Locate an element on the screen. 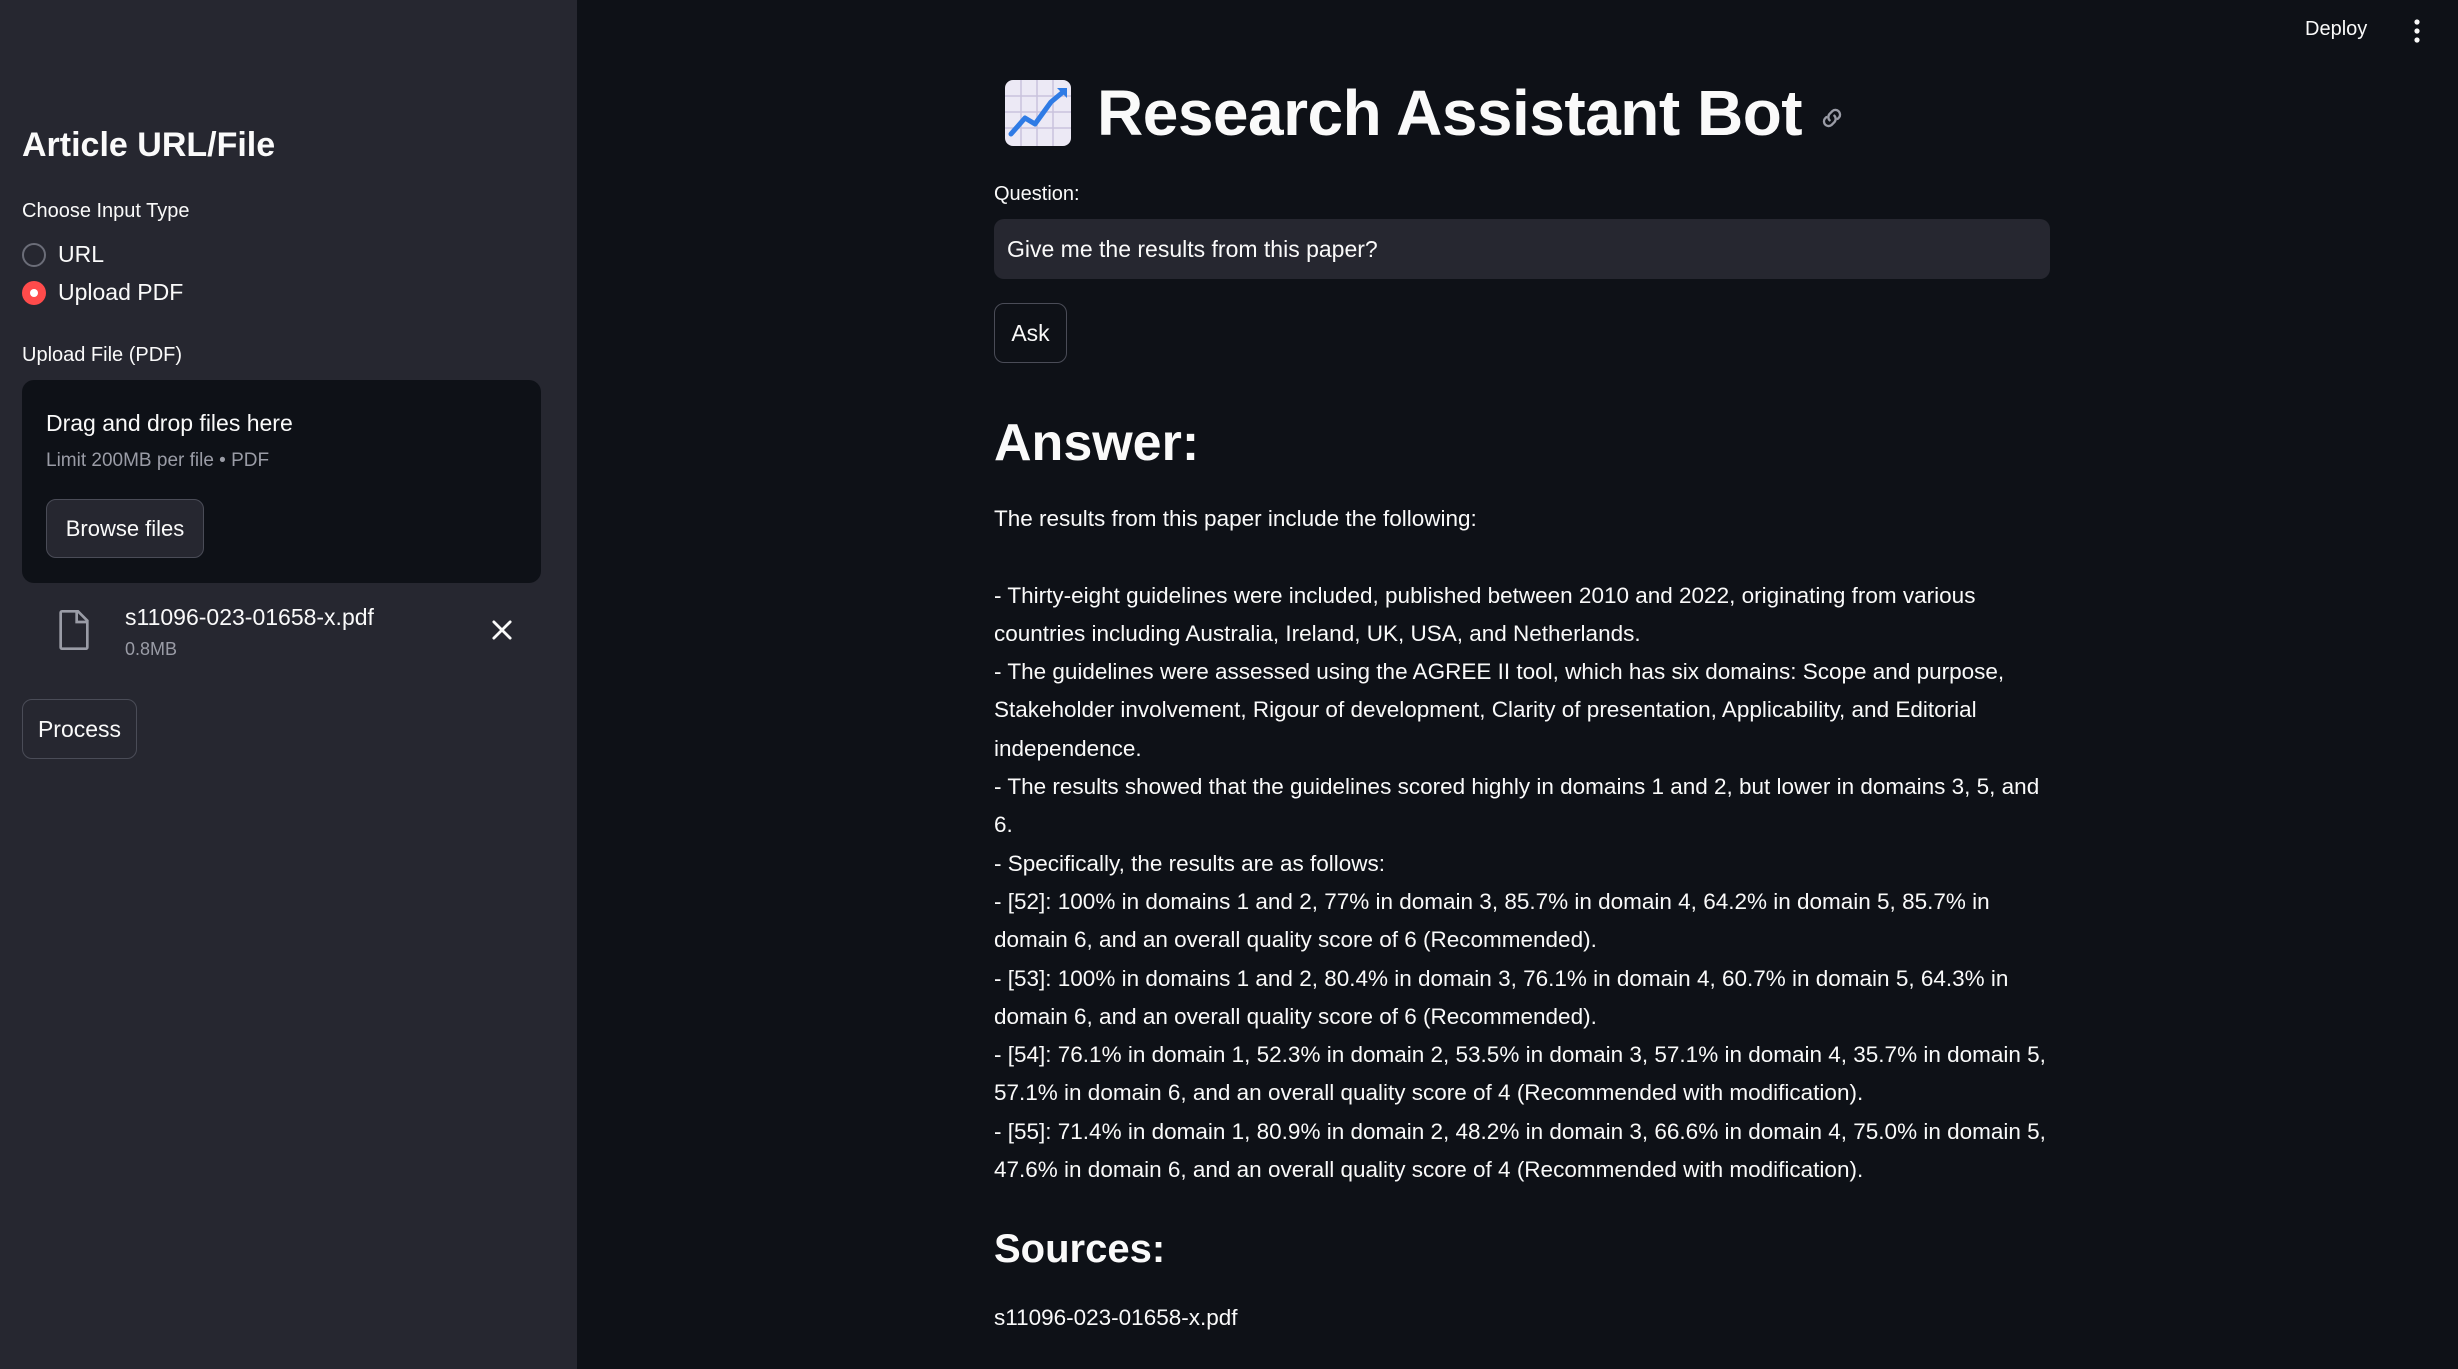 This screenshot has height=1369, width=2458. close-icon is located at coordinates (502, 630).